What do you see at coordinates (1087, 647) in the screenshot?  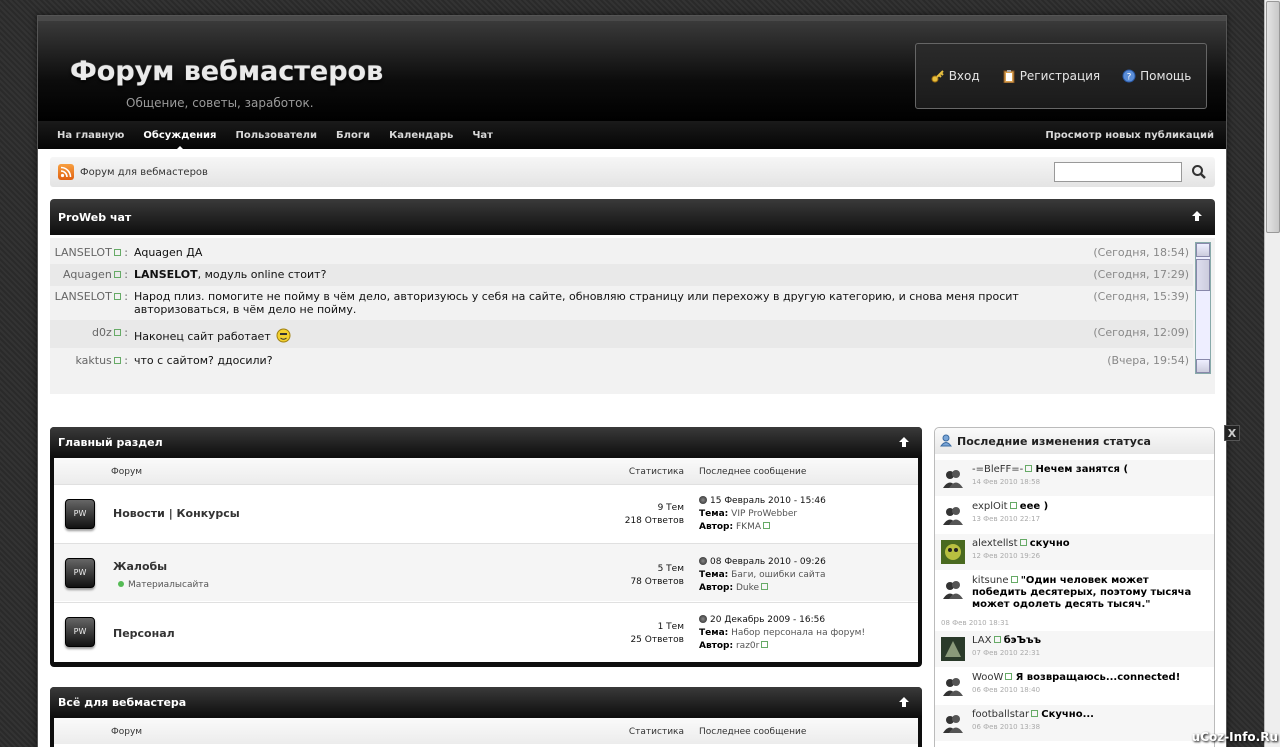 I see `status-text: LAX бэЪъъ 07 Фев 2010 22:31` at bounding box center [1087, 647].